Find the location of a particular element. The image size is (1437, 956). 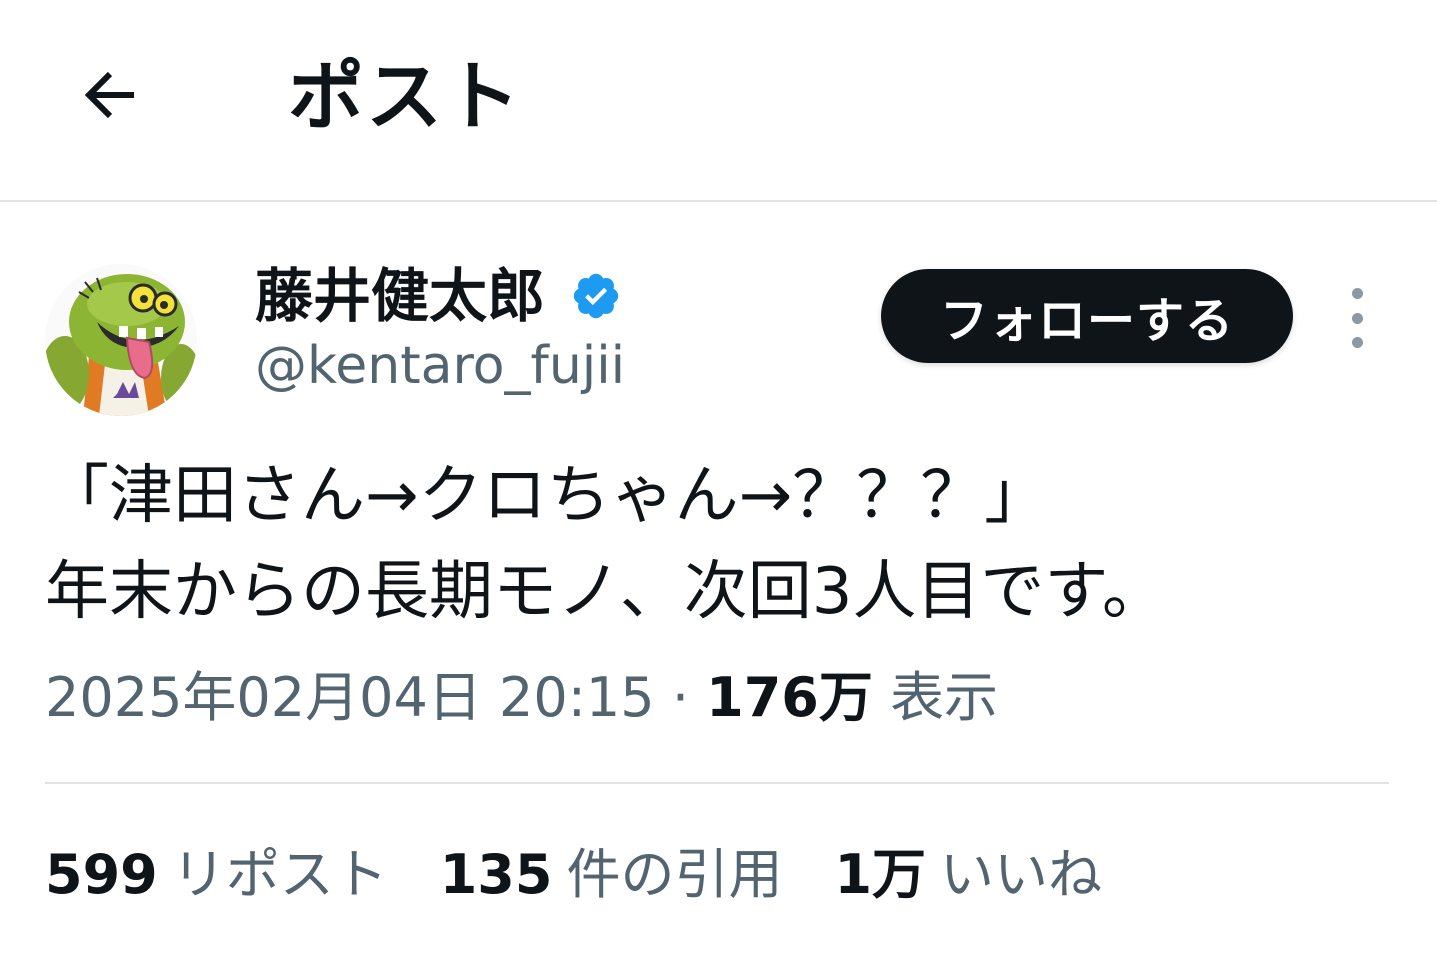

post-meta: 2025年02月04日 20:15 · 176万 表示 is located at coordinates (521, 698).